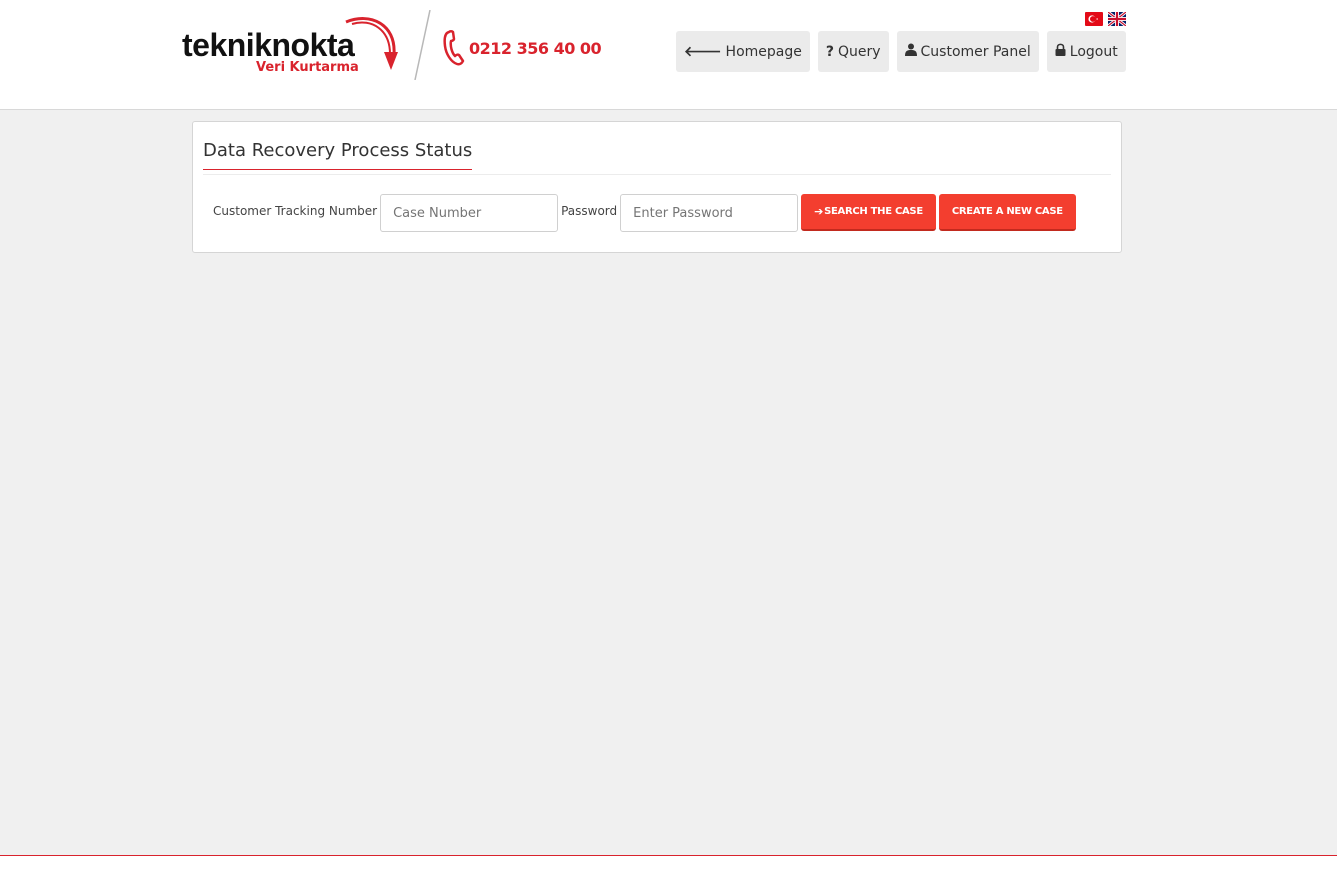  I want to click on search-case-label: SEARCH THE CASE, so click(873, 211).